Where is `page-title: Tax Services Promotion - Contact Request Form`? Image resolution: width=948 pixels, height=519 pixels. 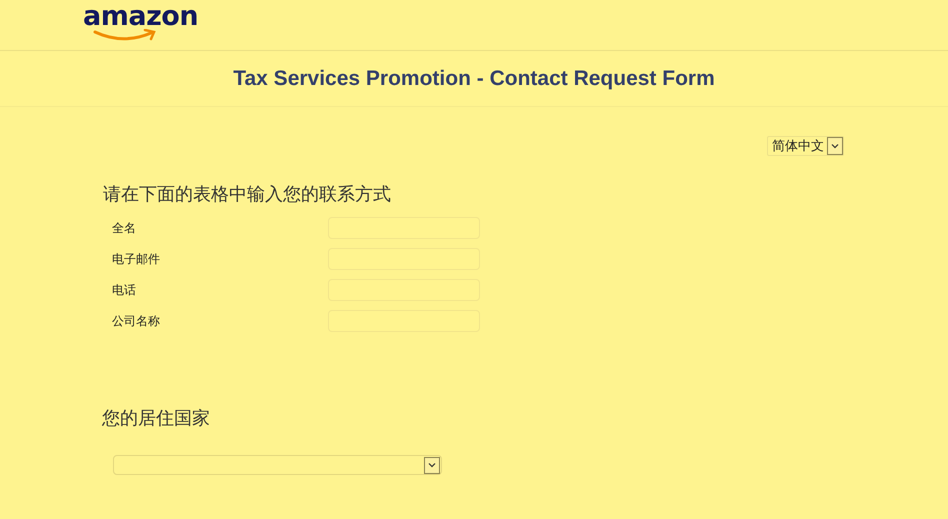 page-title: Tax Services Promotion - Contact Request Form is located at coordinates (474, 79).